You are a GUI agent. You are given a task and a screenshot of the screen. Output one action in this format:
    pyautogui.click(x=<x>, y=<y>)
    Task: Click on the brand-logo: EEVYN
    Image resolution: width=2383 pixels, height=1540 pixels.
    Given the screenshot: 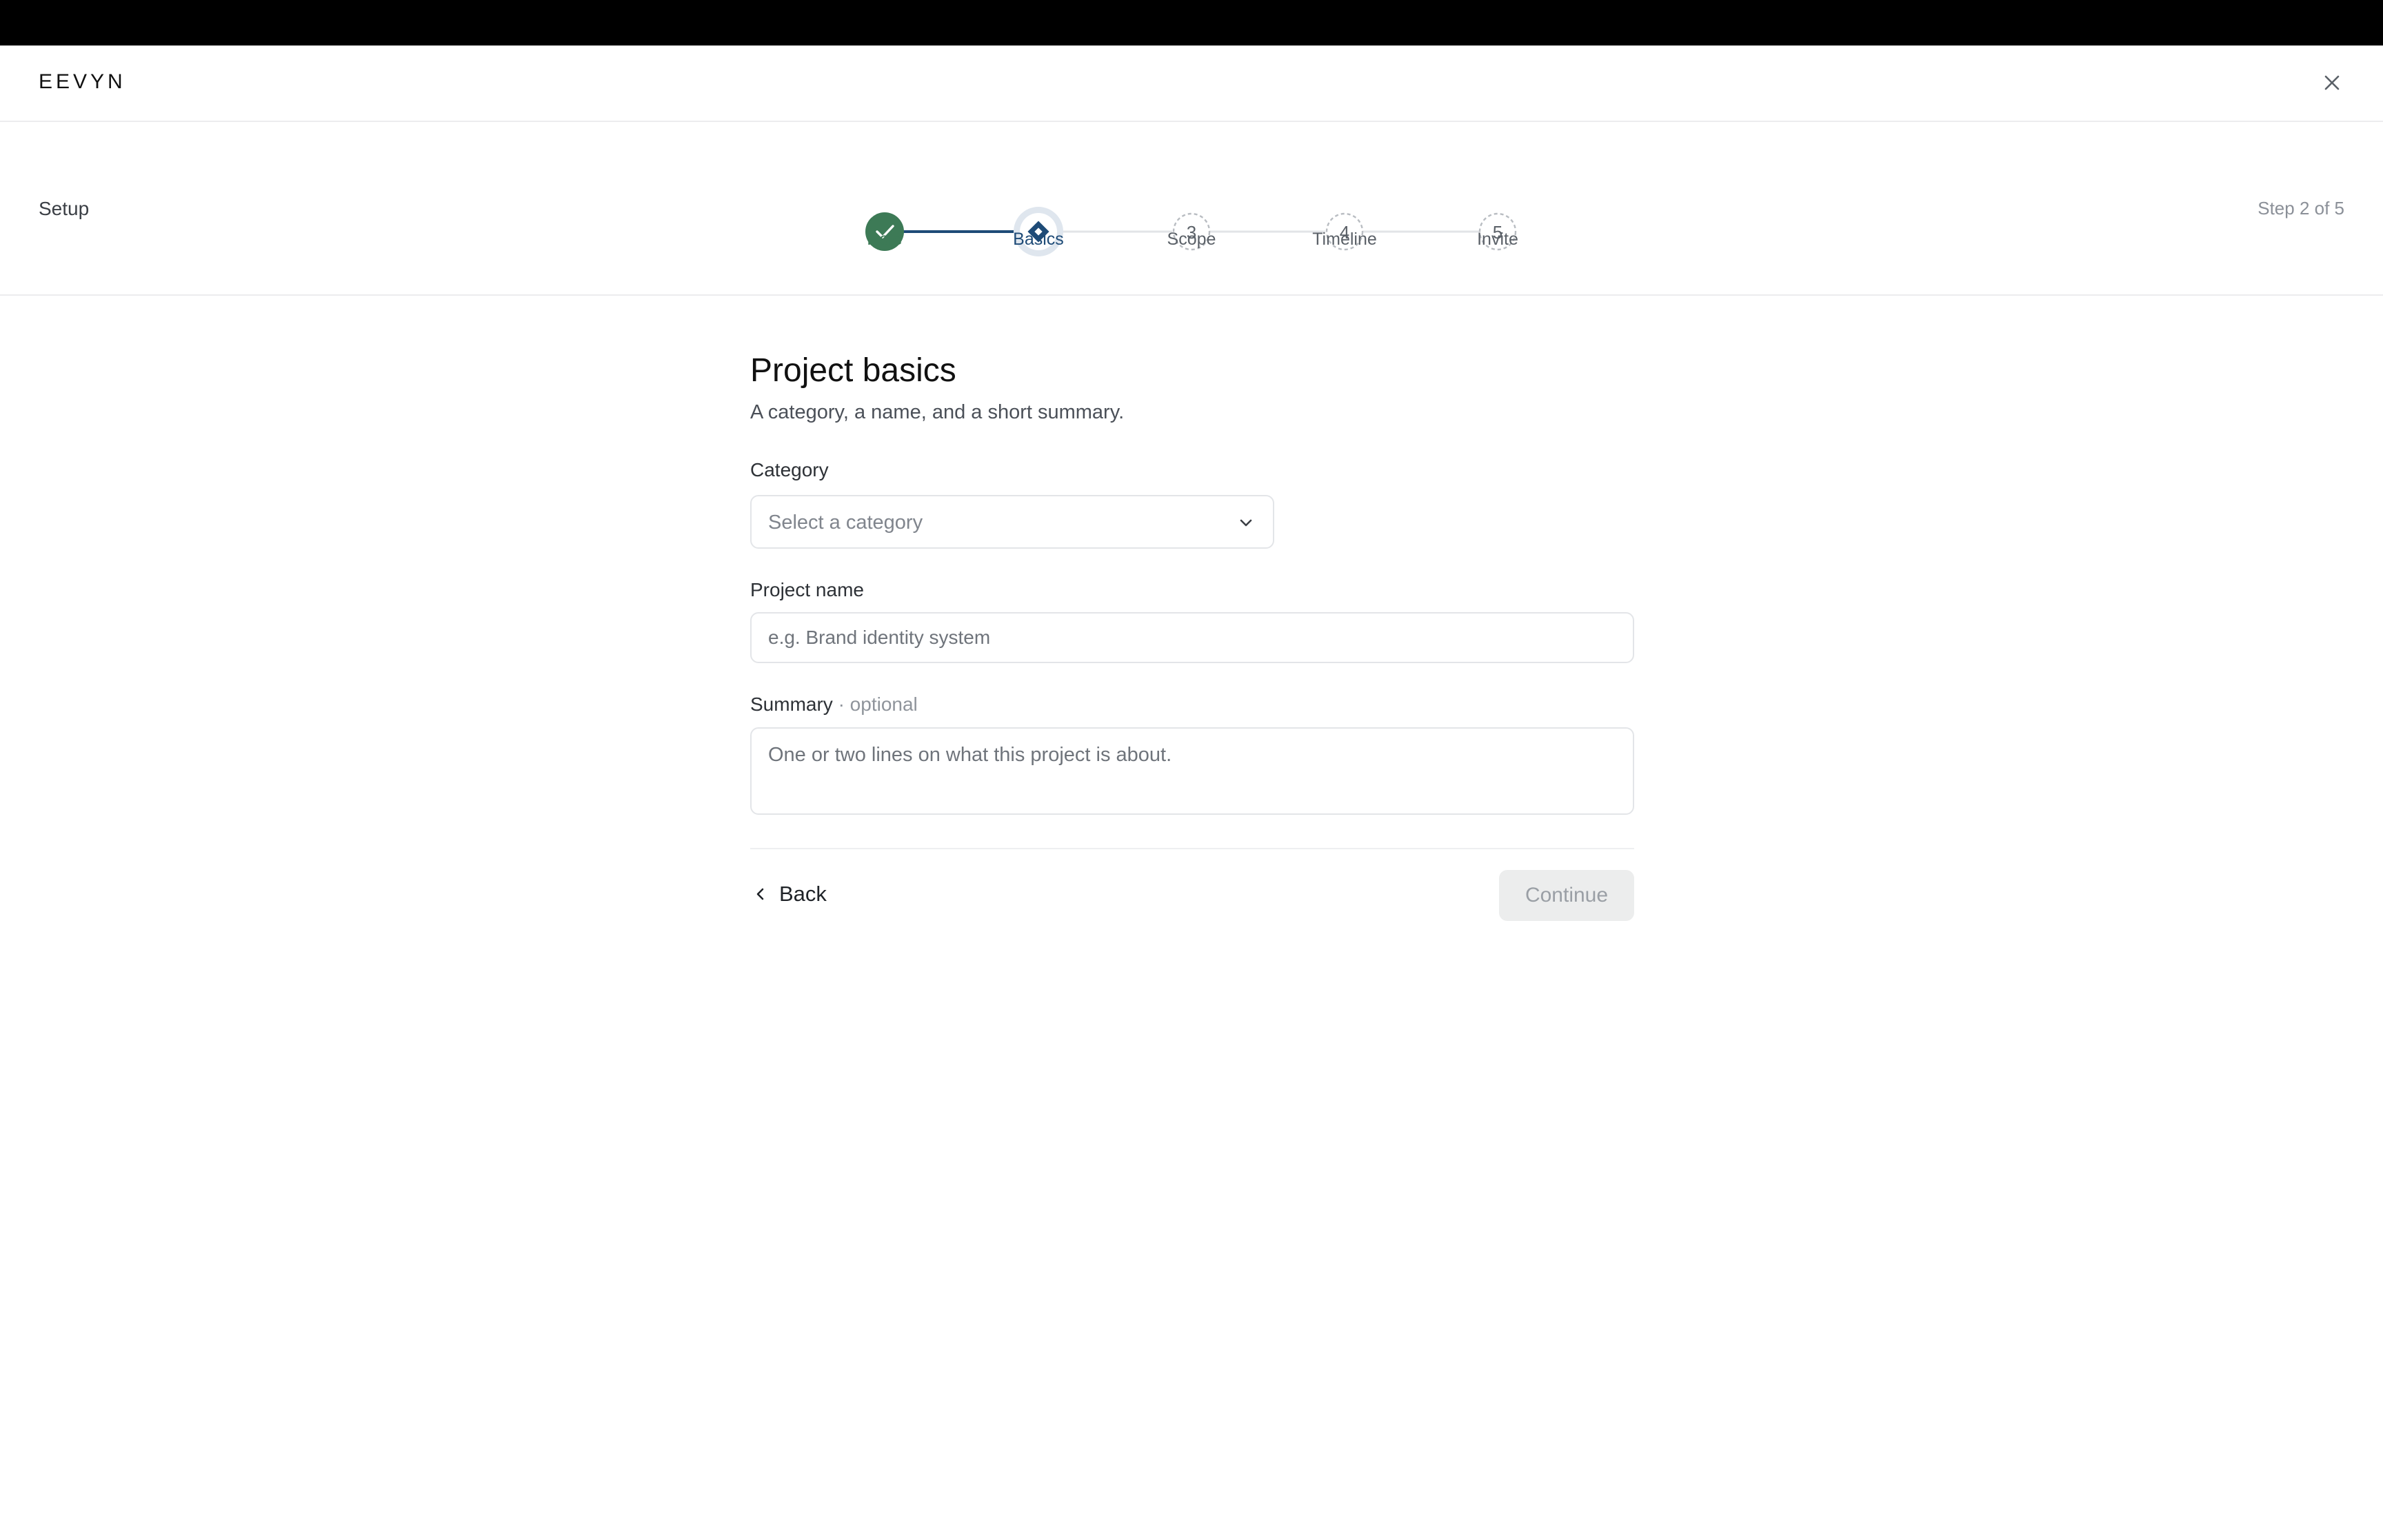 What is the action you would take?
    pyautogui.click(x=82, y=82)
    